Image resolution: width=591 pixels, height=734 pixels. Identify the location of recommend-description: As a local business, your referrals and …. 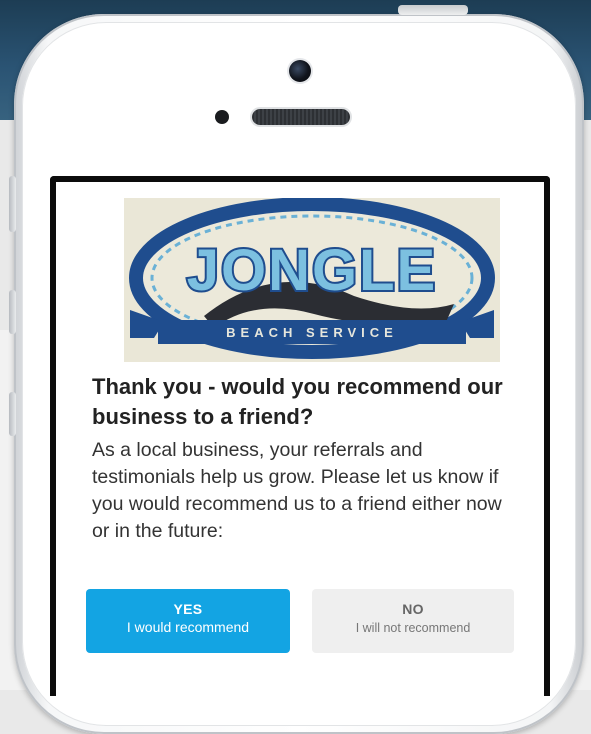
(297, 490).